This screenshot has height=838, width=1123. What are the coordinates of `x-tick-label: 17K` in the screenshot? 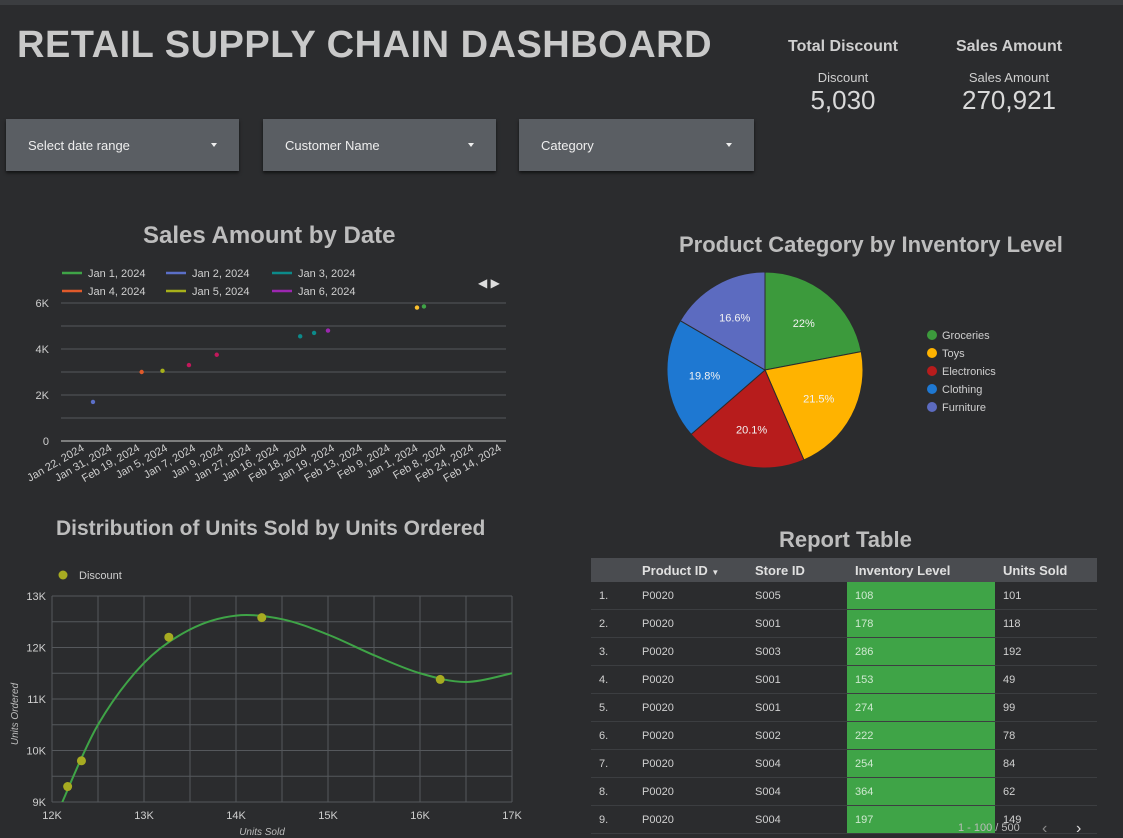 It's located at (512, 816).